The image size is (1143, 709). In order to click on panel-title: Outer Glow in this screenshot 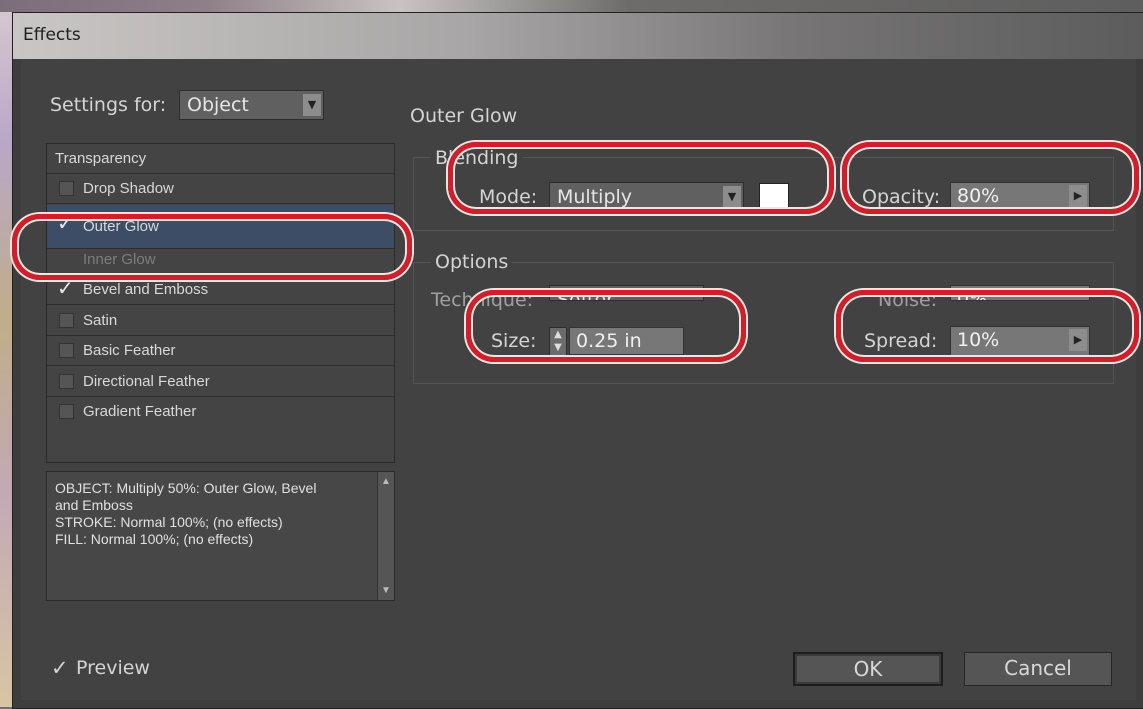, I will do `click(464, 116)`.